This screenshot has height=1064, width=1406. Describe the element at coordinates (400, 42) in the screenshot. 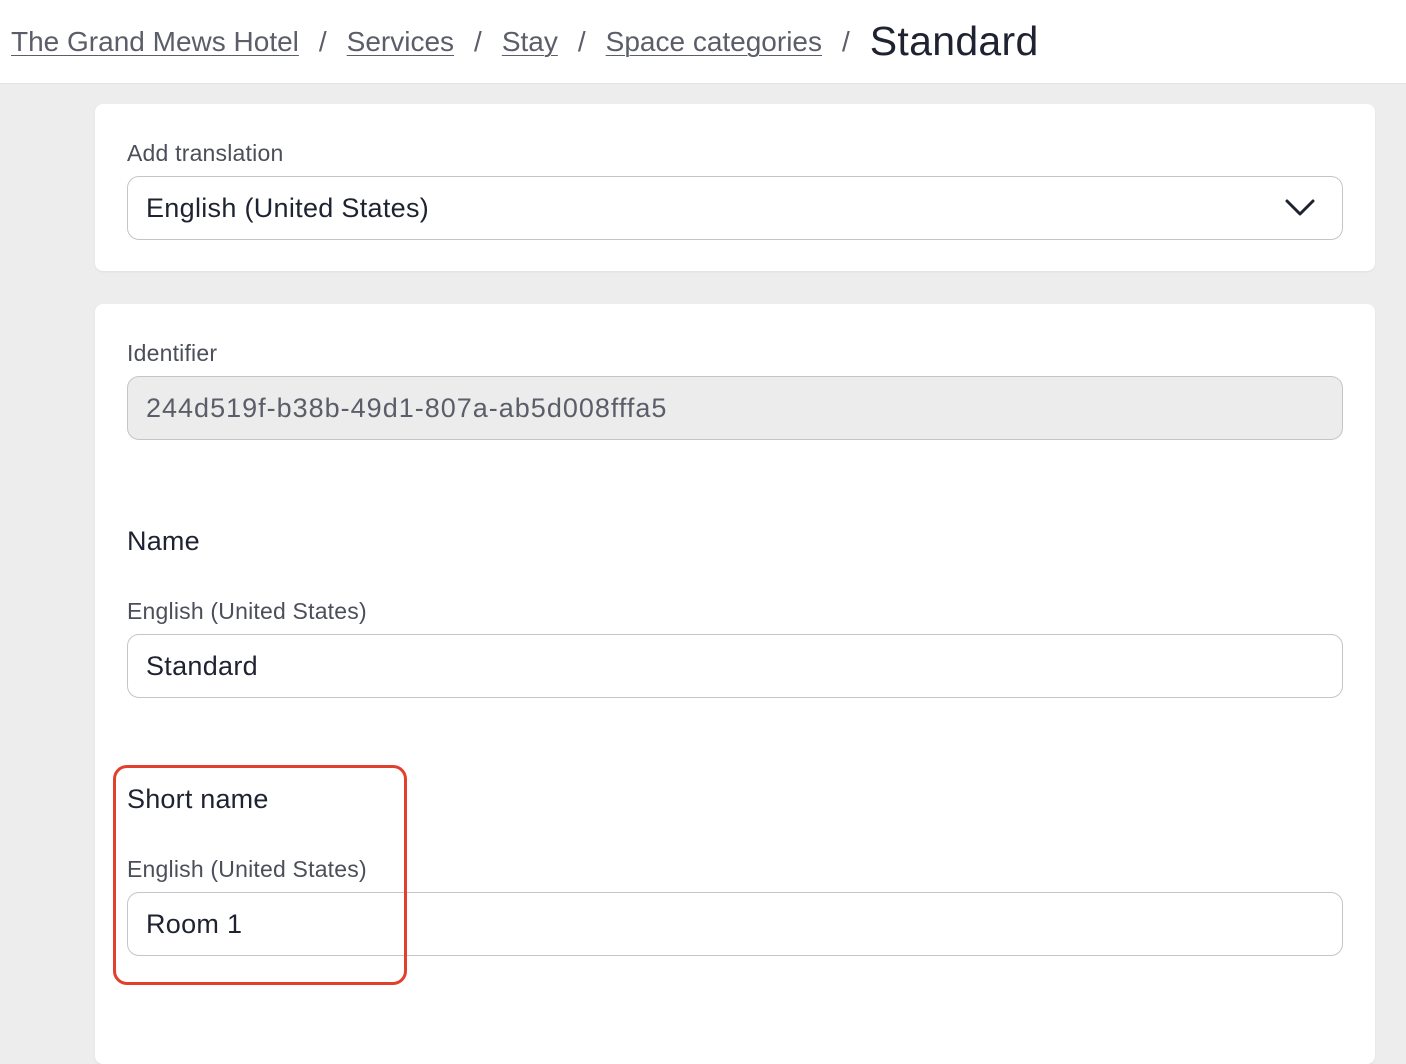

I see `breadcrumb-link-services: Services` at that location.